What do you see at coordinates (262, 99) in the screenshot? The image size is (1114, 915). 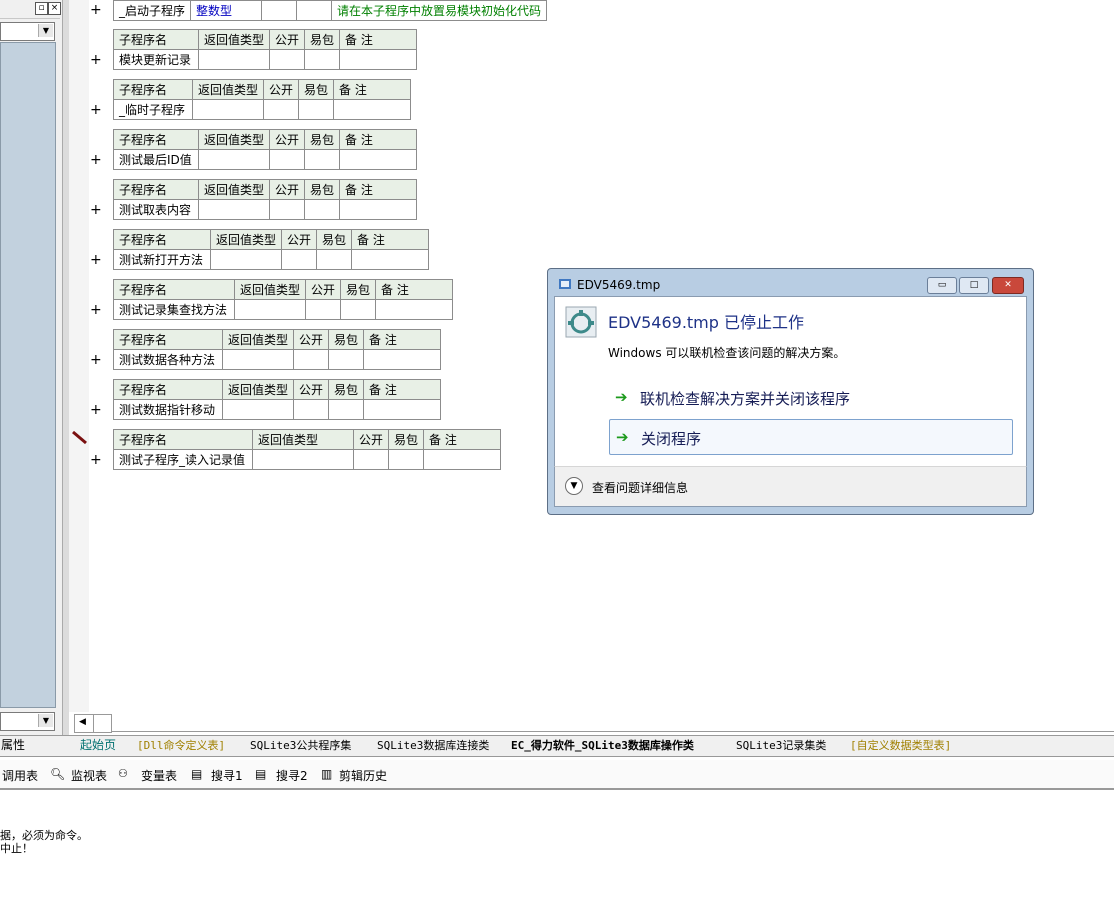 I see `subroutine-table: 子程序名 返回值类型 公开 易包备 注 _临时子程序` at bounding box center [262, 99].